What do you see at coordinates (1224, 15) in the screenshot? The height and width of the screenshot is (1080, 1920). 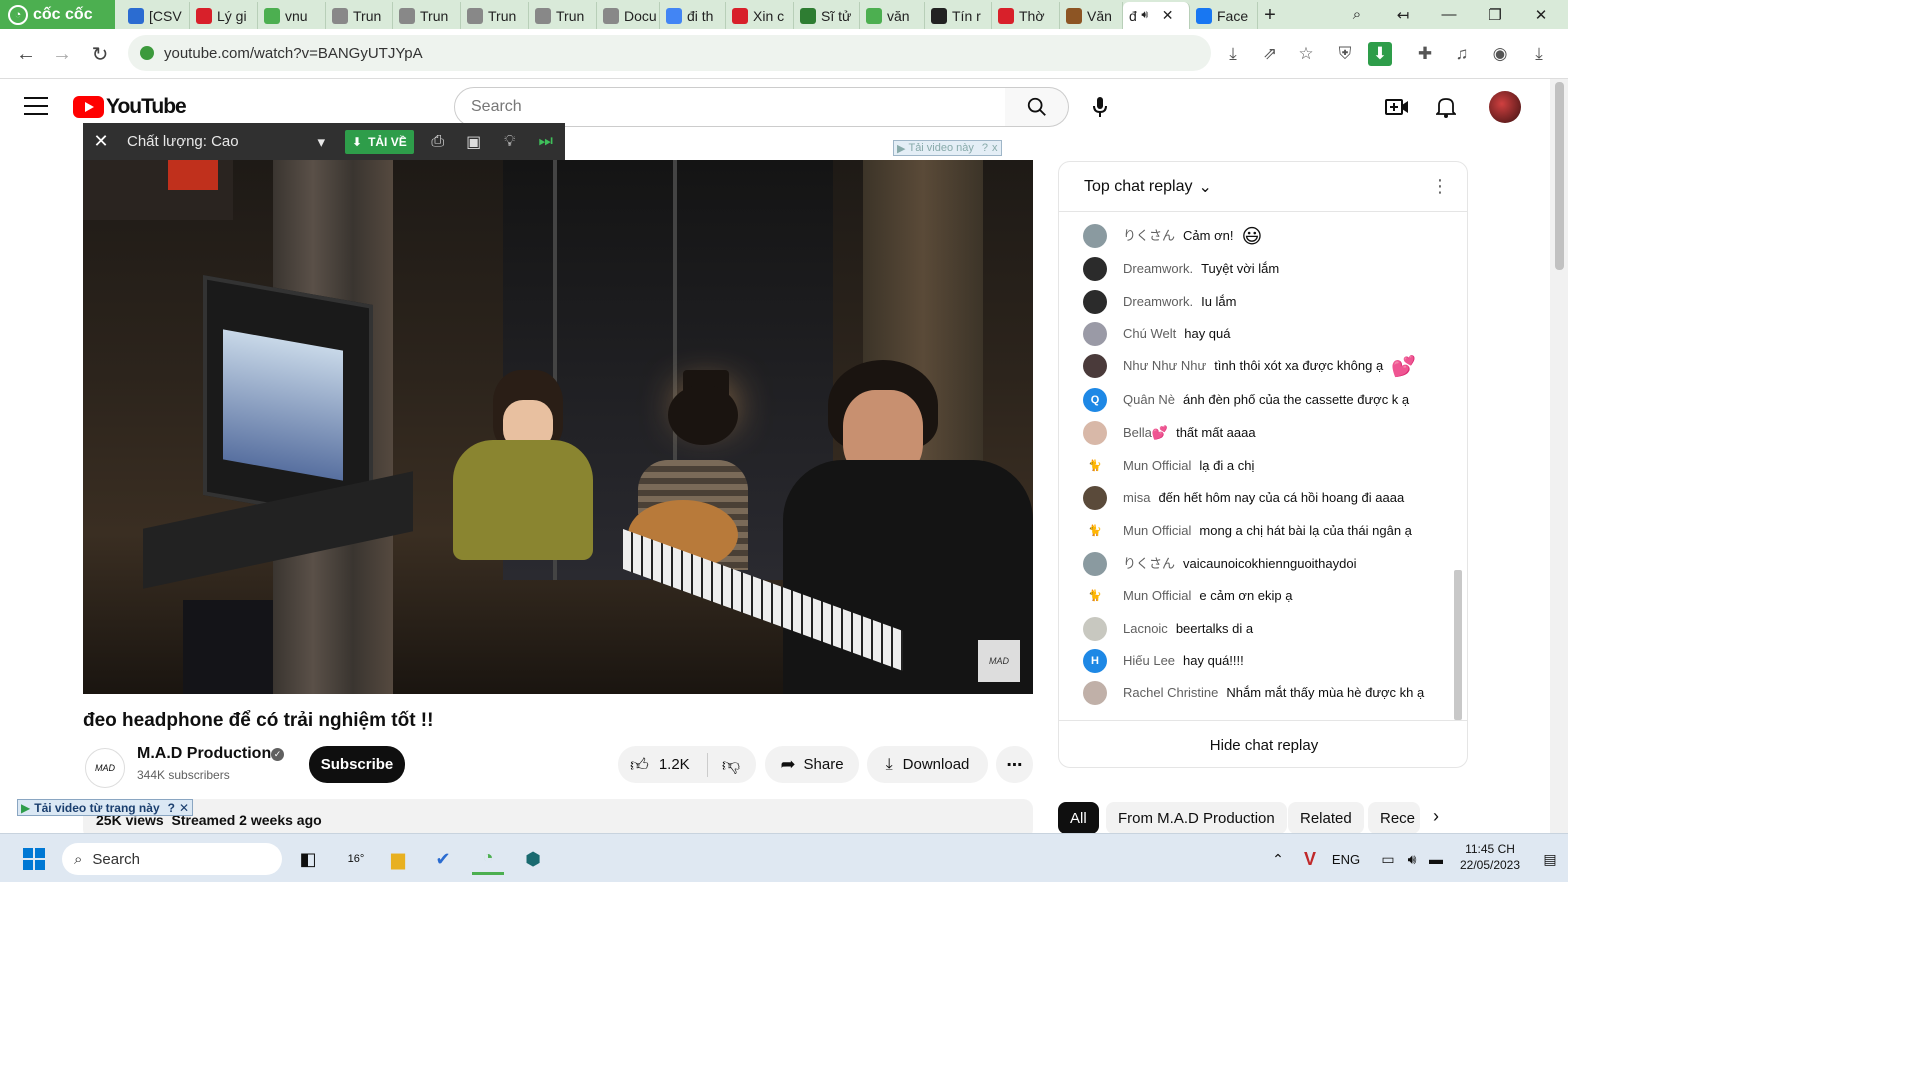 I see `browser-tab: Face` at bounding box center [1224, 15].